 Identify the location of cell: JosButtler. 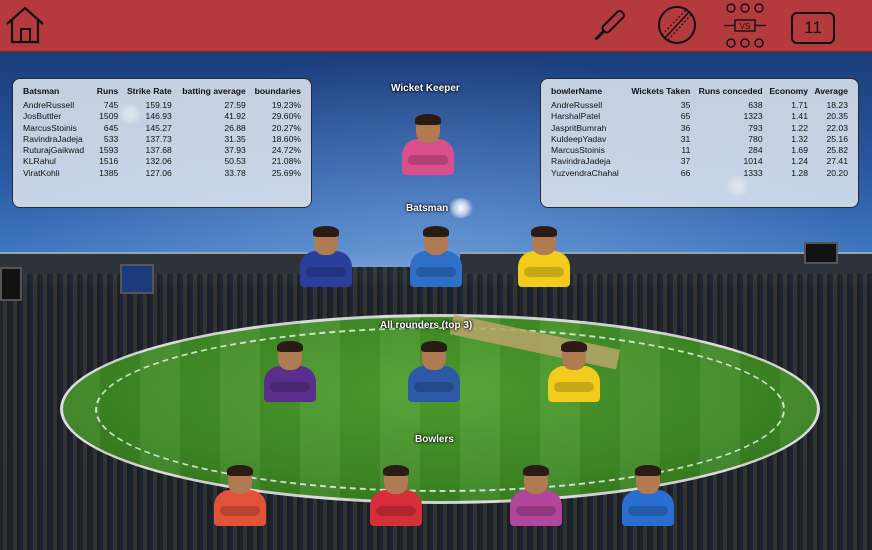
(42, 116).